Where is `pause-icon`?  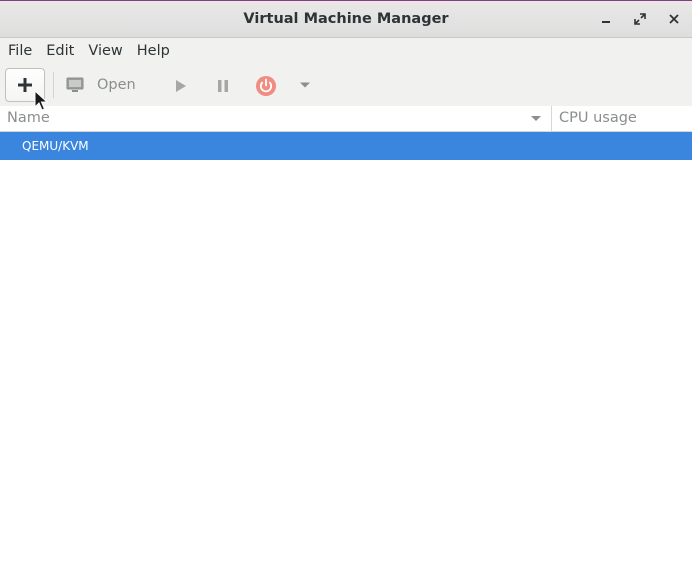
pause-icon is located at coordinates (223, 86).